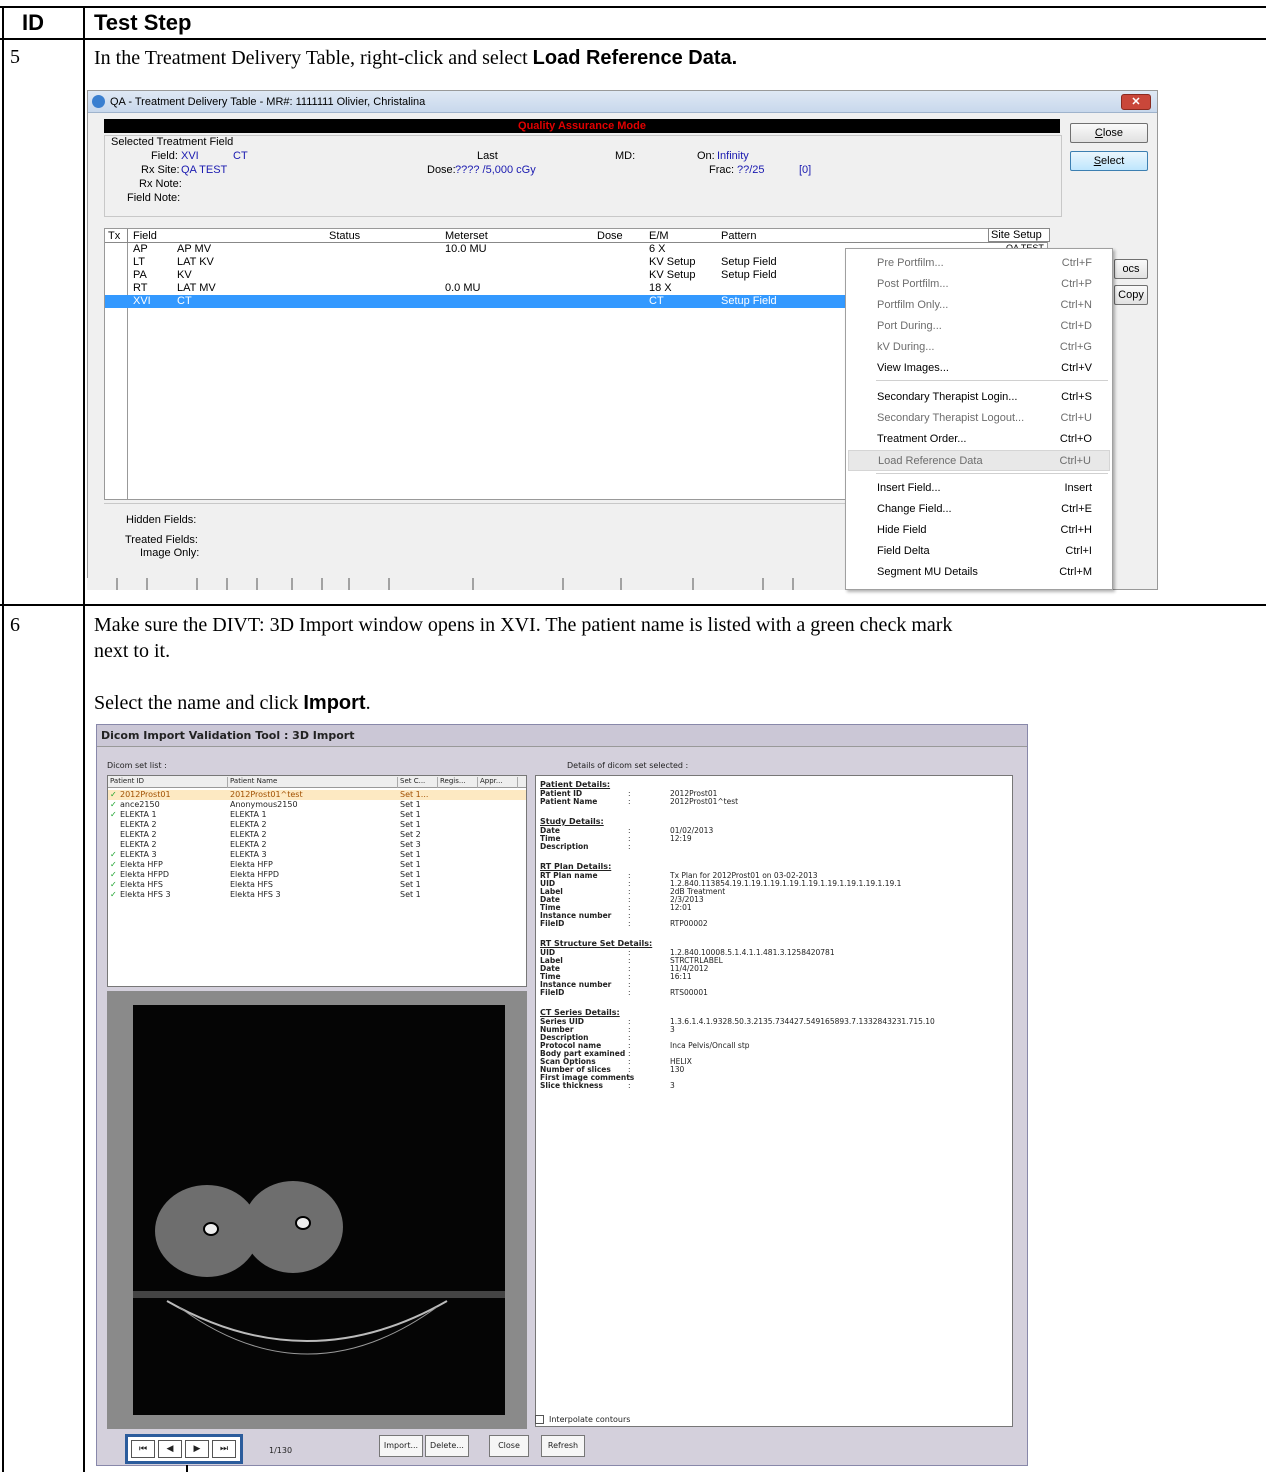 This screenshot has width=1266, height=1472. I want to click on details-key: Slice thickness, so click(571, 1085).